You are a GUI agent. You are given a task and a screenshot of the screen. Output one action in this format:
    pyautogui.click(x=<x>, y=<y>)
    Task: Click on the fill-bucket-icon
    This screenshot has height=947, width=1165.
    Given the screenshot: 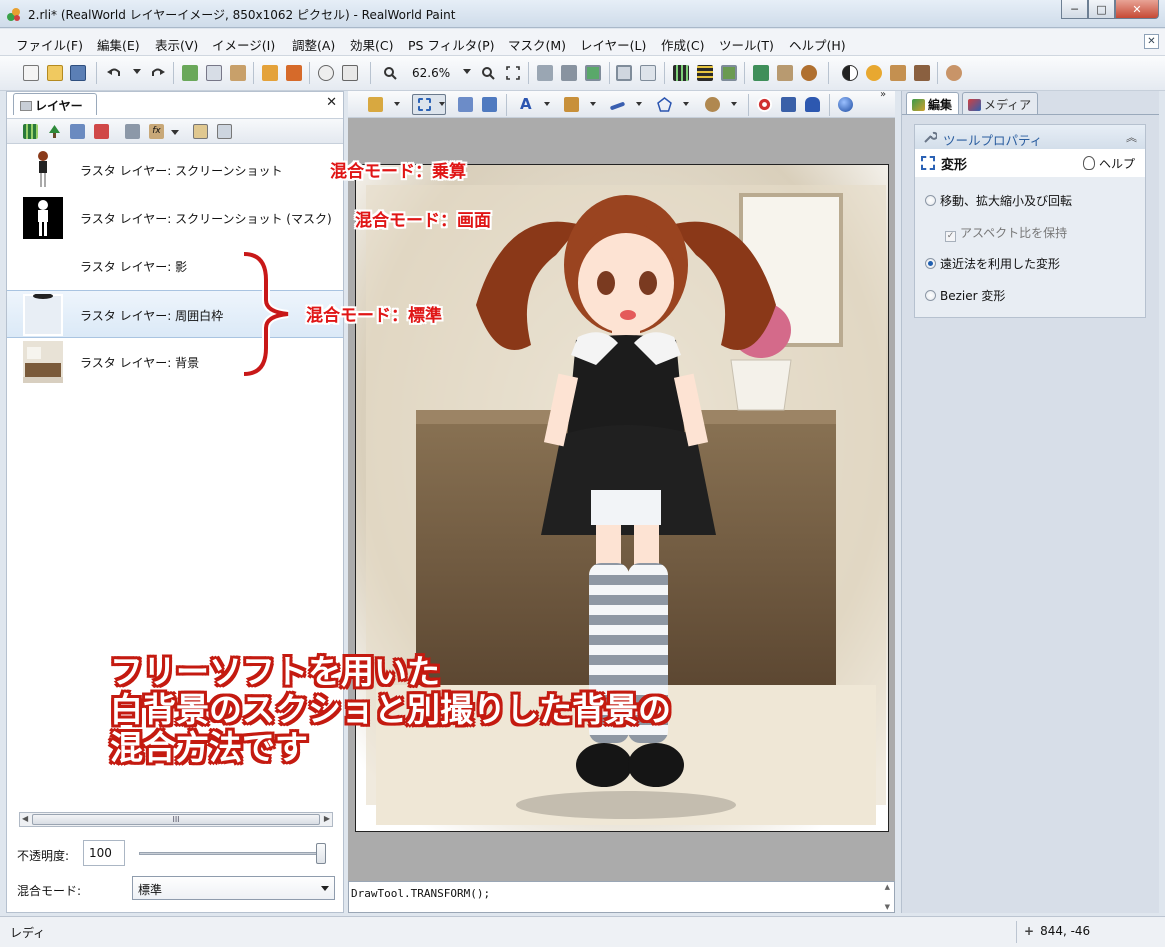 What is the action you would take?
    pyautogui.click(x=712, y=104)
    